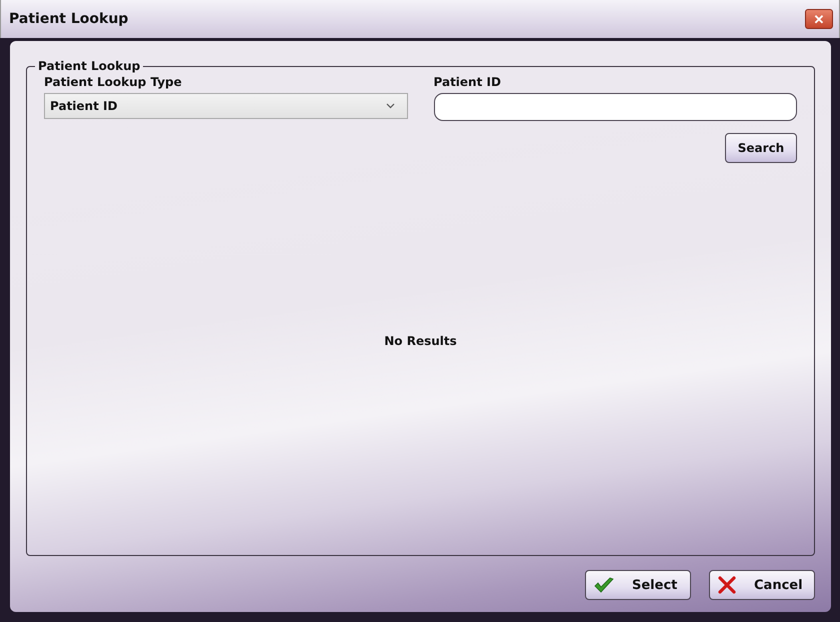 This screenshot has width=840, height=622. Describe the element at coordinates (468, 82) in the screenshot. I see `field-label: Patient ID` at that location.